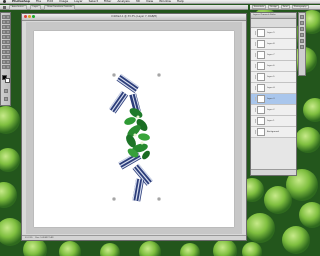 This screenshot has height=256, width=320. I want to click on workspace-paint-button: Paint, so click(285, 7).